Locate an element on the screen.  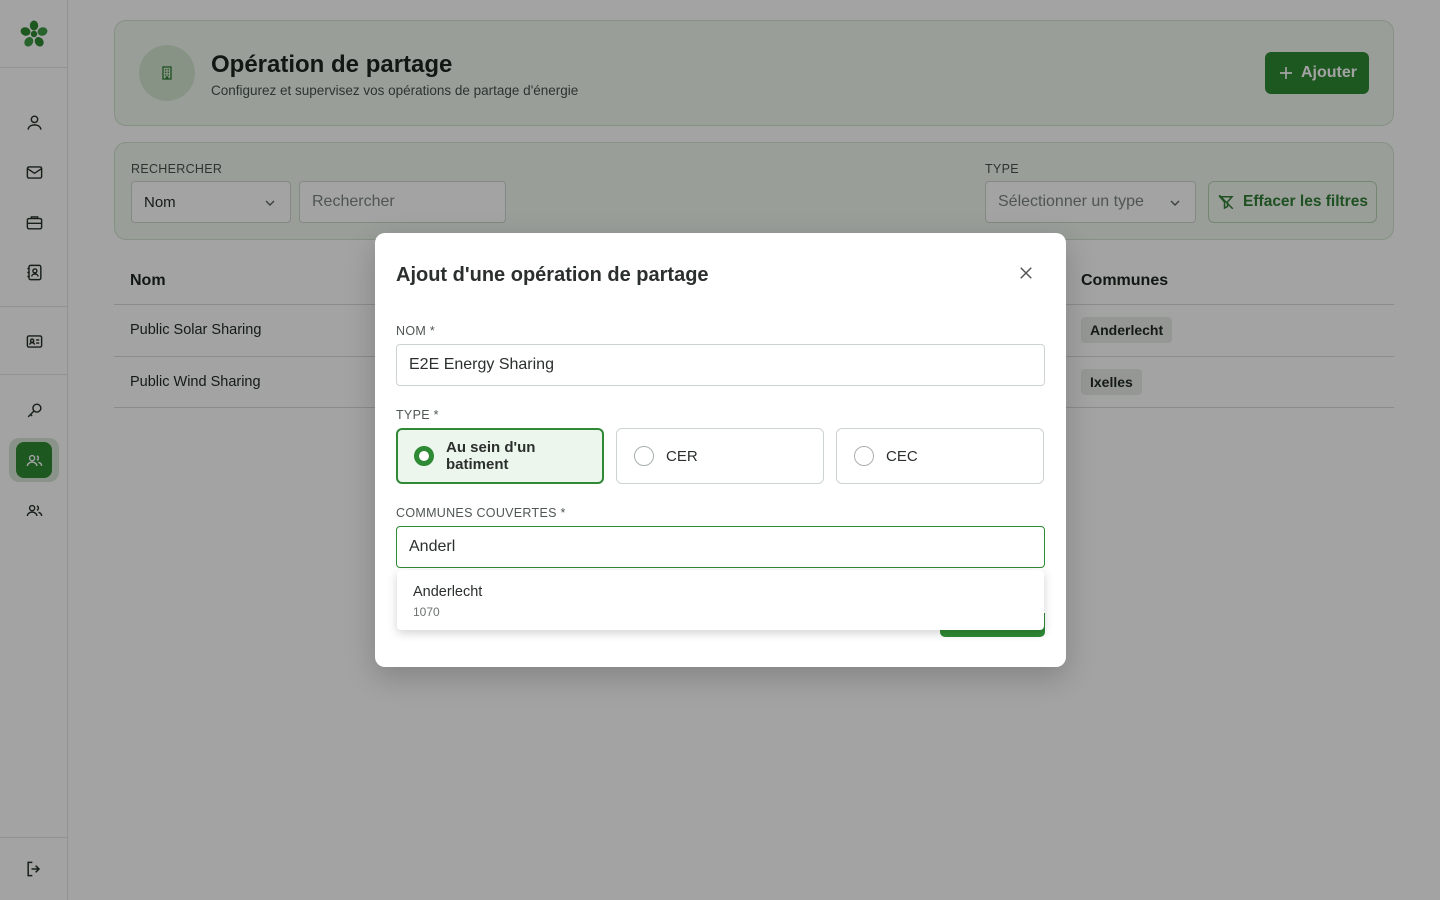
close-icon is located at coordinates (1026, 273).